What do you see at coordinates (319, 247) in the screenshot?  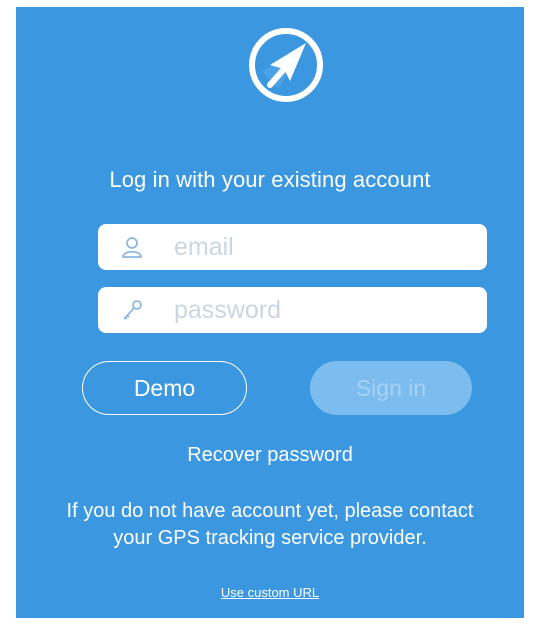 I see `email-input` at bounding box center [319, 247].